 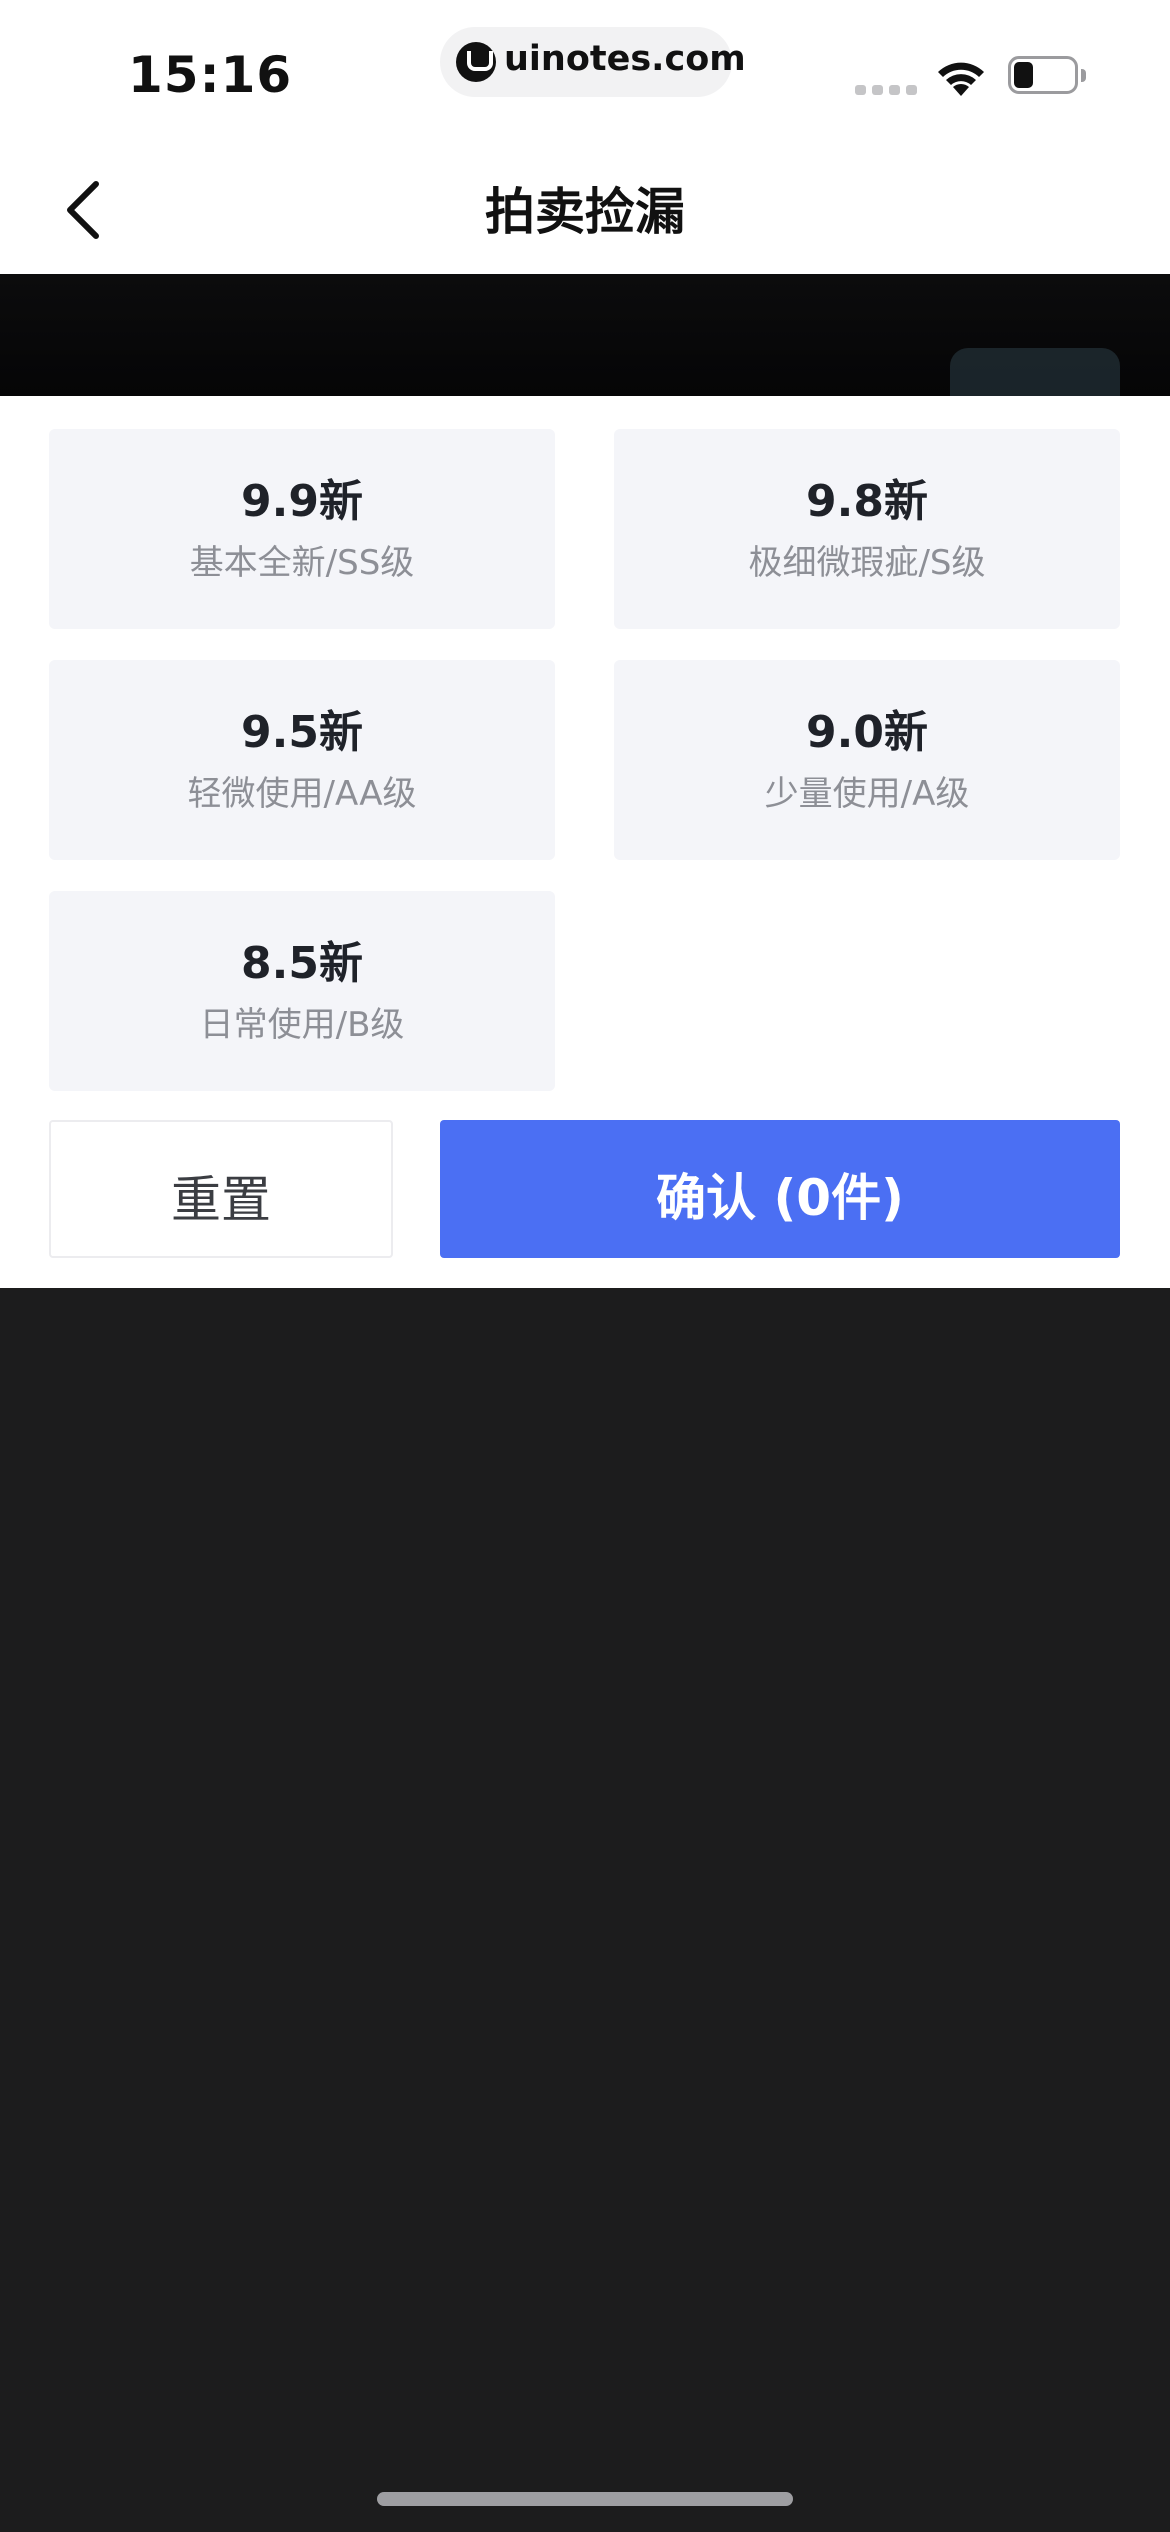 What do you see at coordinates (1048, 76) in the screenshot?
I see `battery-icon` at bounding box center [1048, 76].